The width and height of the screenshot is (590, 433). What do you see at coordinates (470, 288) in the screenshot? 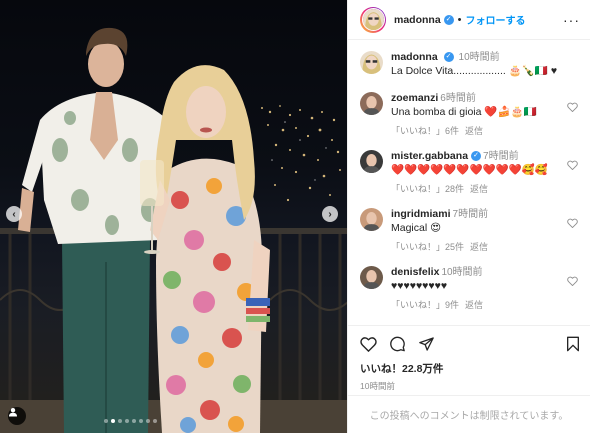
I see `comment-item: denisfelix 10時間前 ♥♥♥♥♥♥♥♥♥ 「いいね！」9件 返信` at bounding box center [470, 288].